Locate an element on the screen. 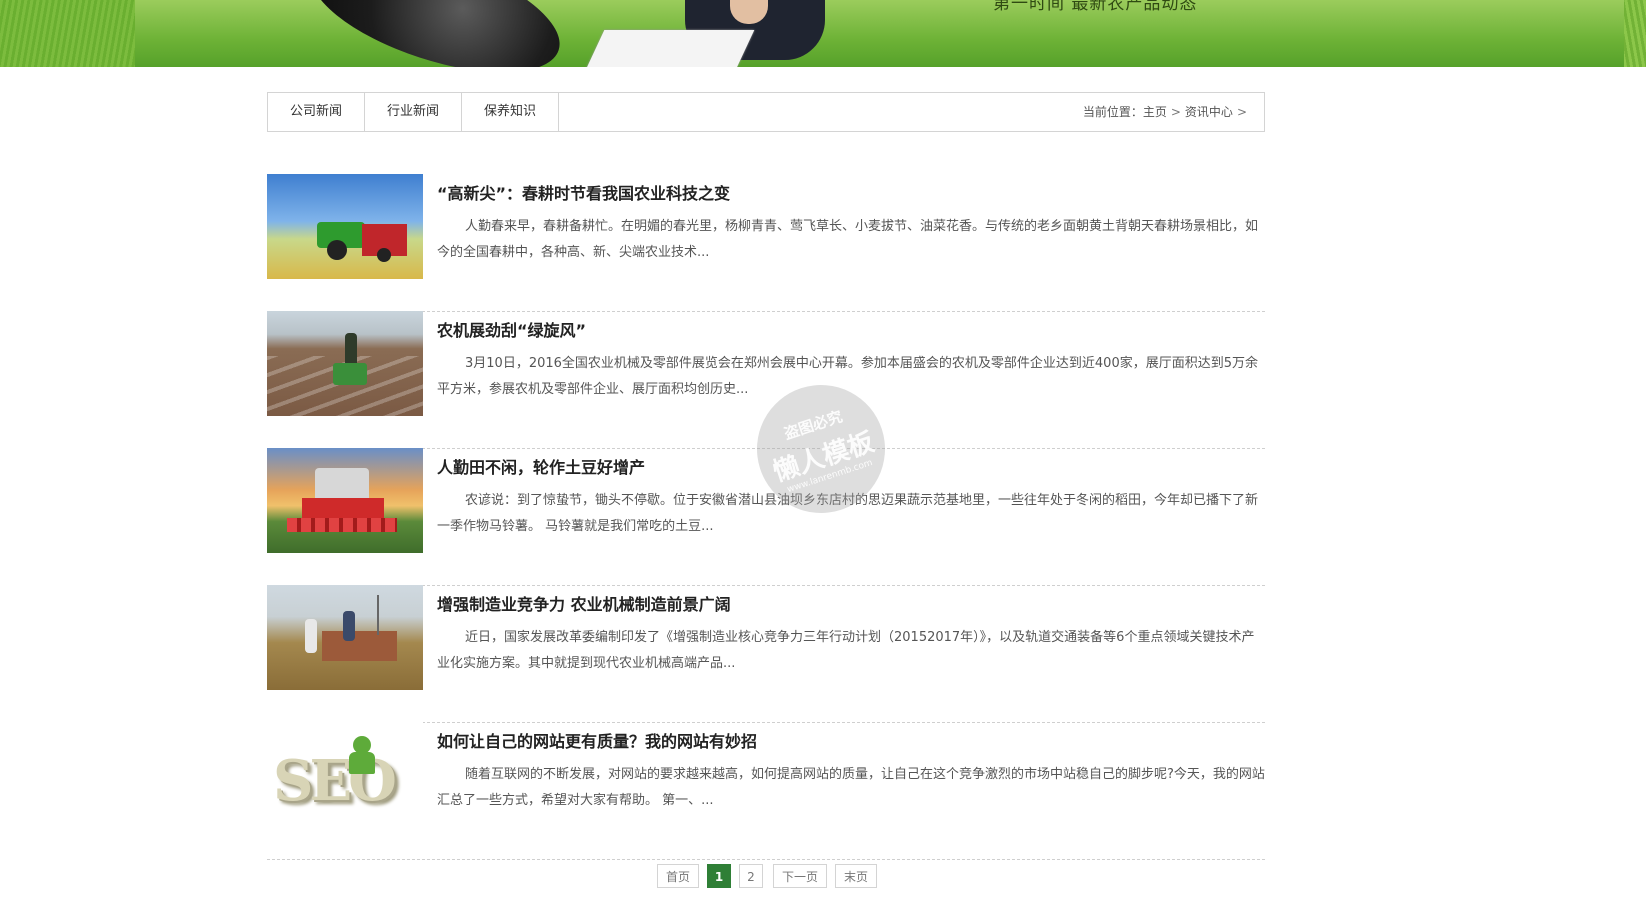 This screenshot has width=1646, height=900. news-thumbnail-workers is located at coordinates (345, 637).